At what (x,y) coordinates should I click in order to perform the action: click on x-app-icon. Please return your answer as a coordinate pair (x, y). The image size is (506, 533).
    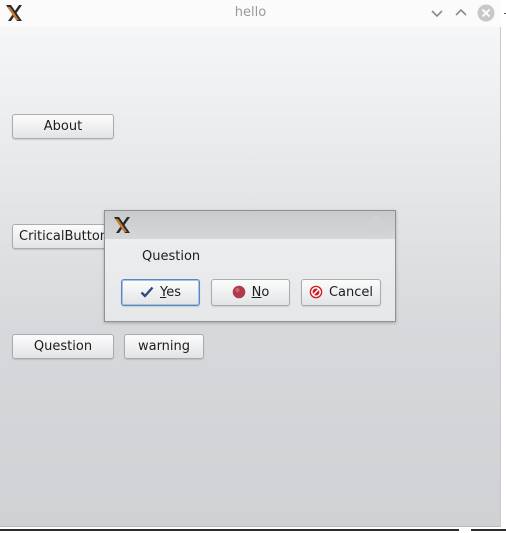
    Looking at the image, I should click on (122, 225).